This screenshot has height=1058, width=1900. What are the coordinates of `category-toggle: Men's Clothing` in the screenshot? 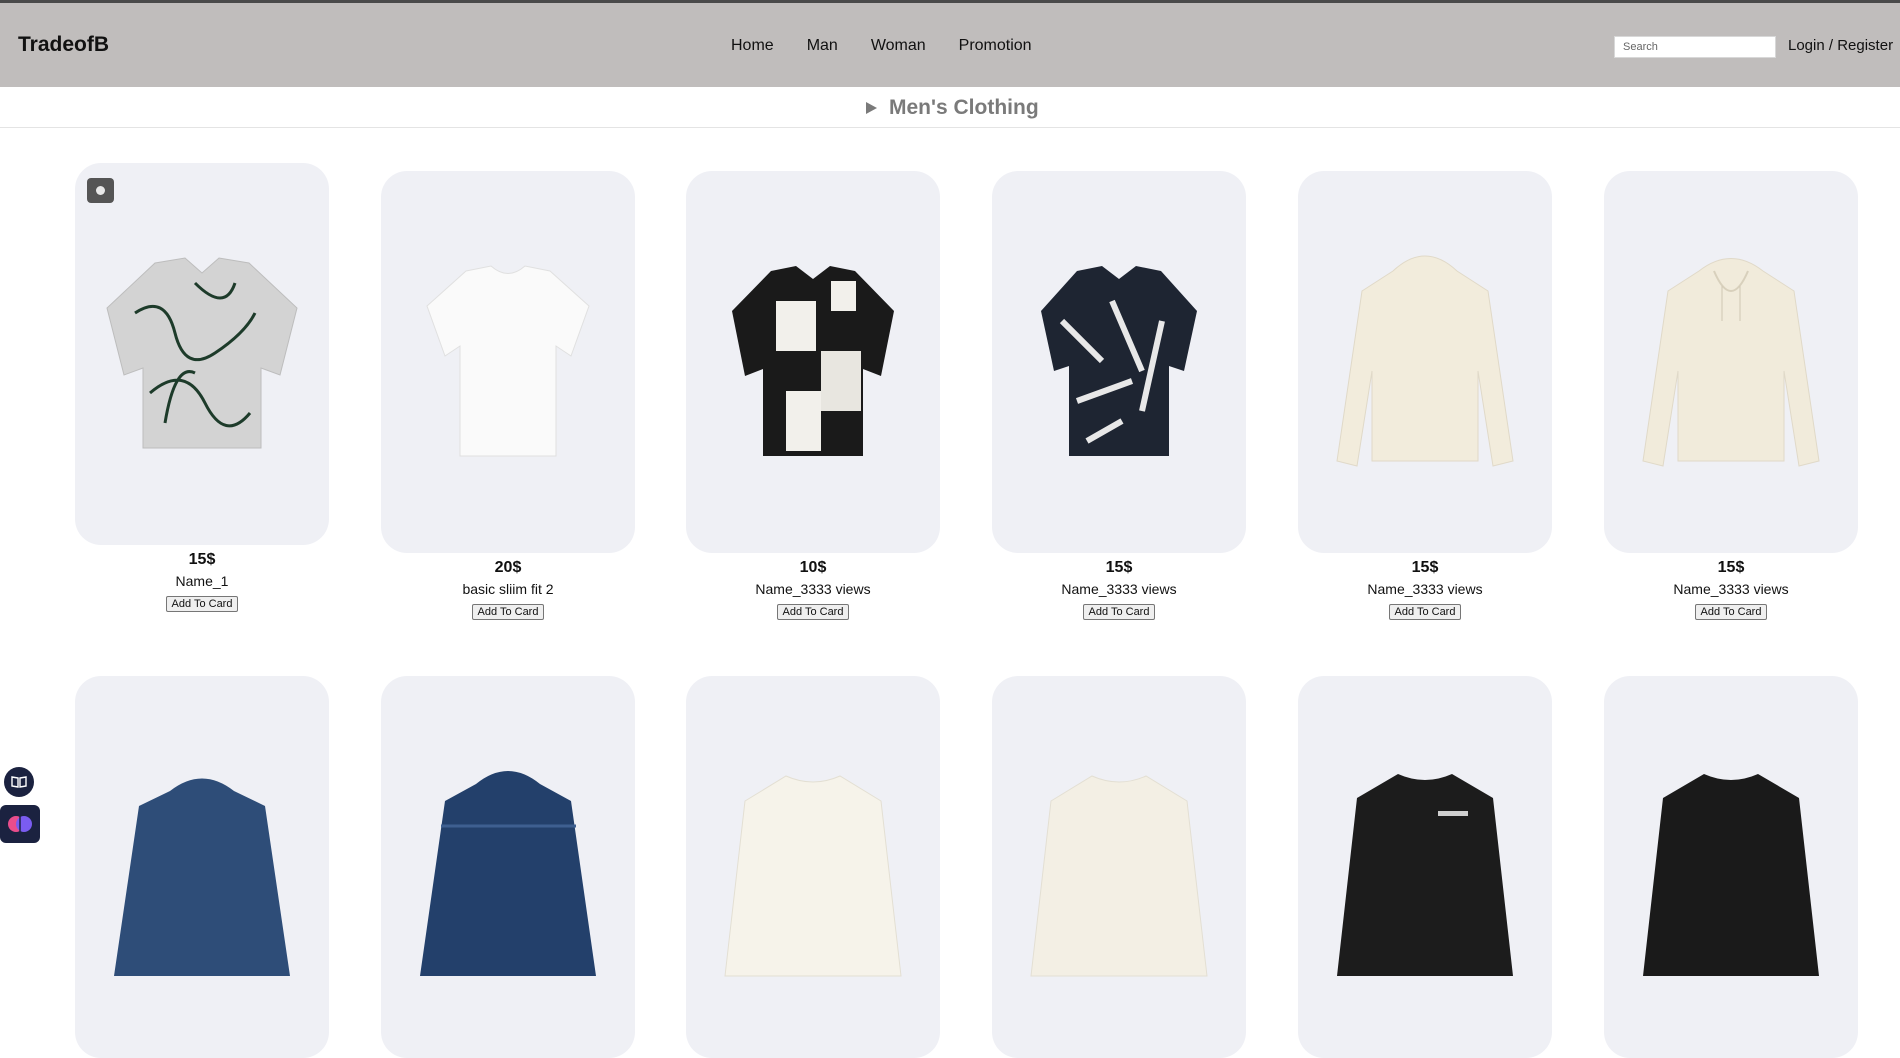 It's located at (952, 108).